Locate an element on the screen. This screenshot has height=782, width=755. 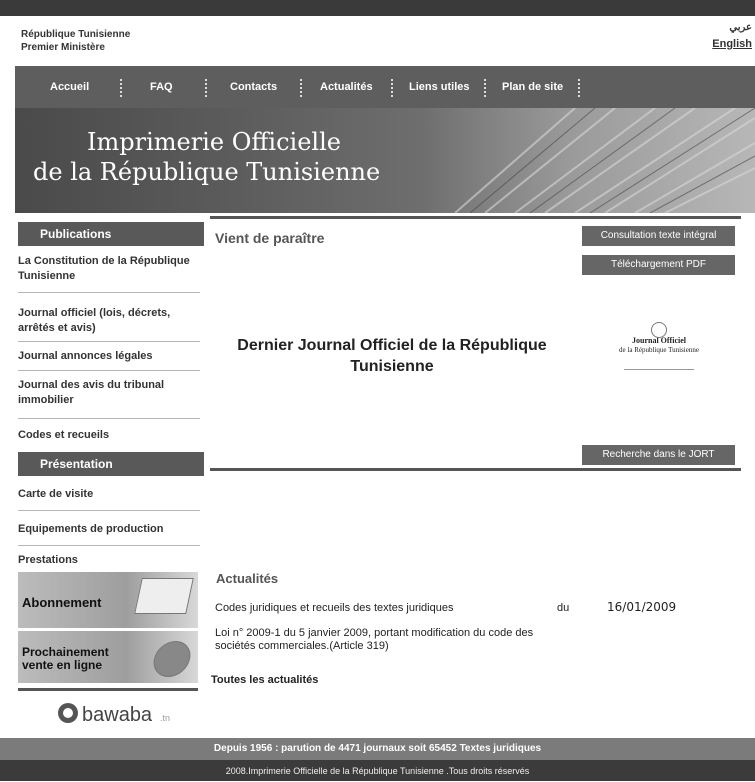
sidebar-item-annonces-legales: Journal annonces légales is located at coordinates (109, 356).